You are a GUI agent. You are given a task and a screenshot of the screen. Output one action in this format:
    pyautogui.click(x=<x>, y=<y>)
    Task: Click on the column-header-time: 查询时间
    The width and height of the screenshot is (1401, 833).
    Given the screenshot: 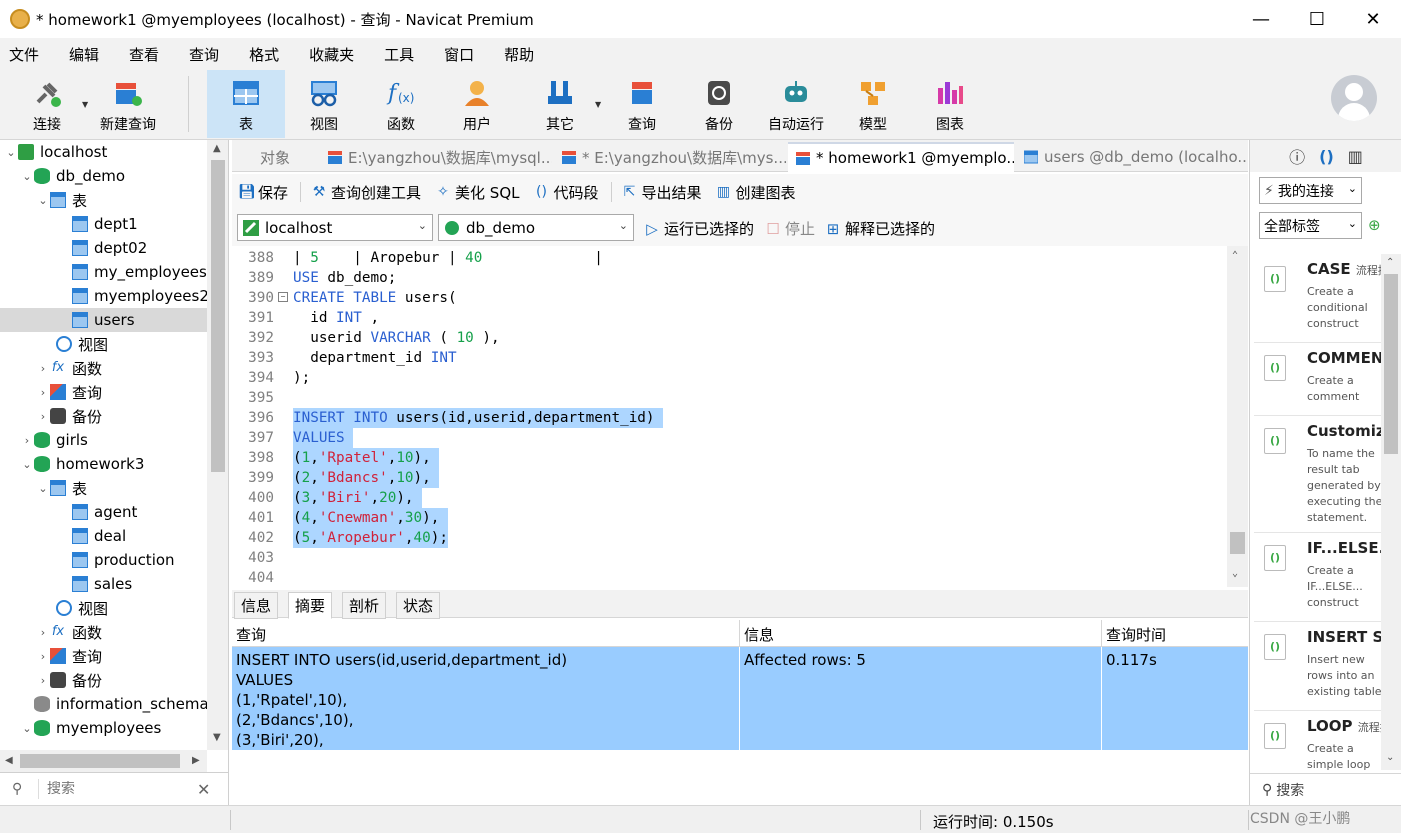 What is the action you would take?
    pyautogui.click(x=1175, y=633)
    